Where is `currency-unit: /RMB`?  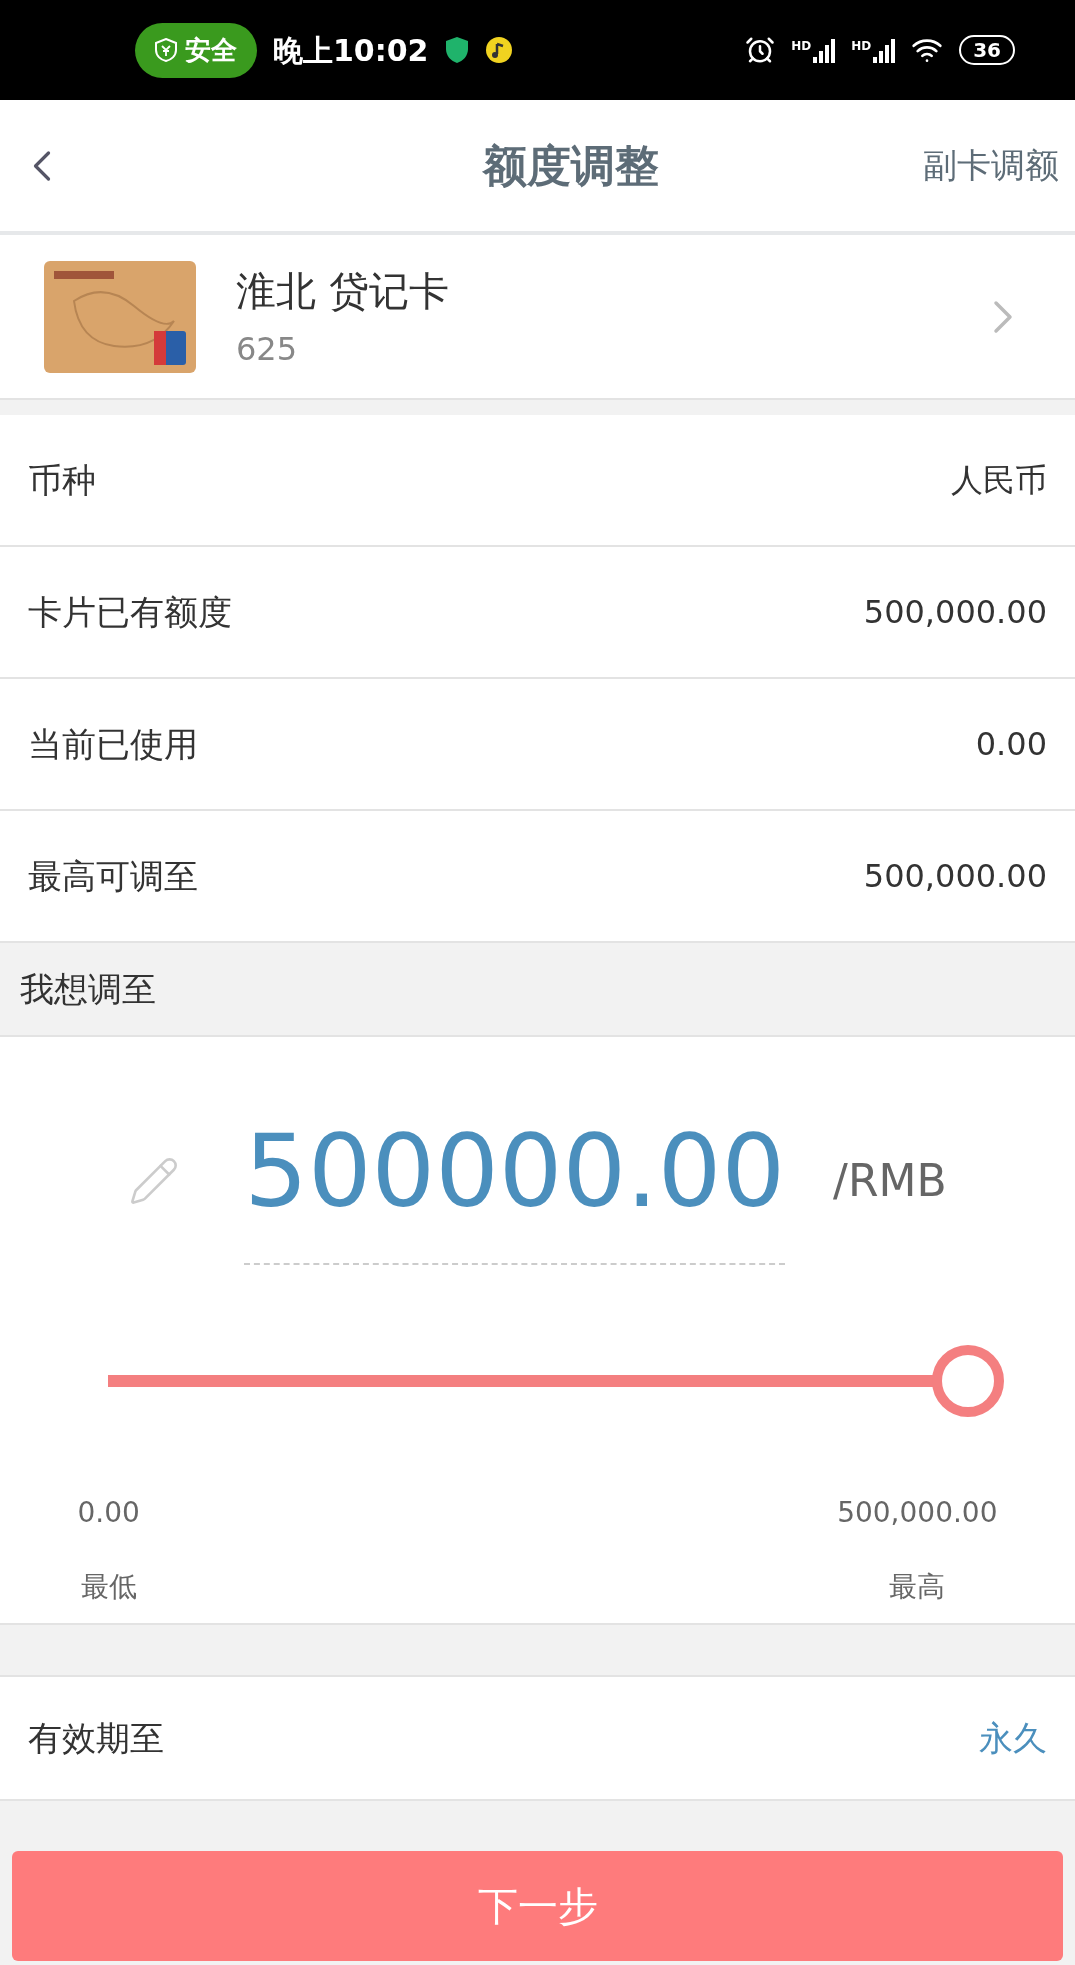
currency-unit: /RMB is located at coordinates (890, 1181).